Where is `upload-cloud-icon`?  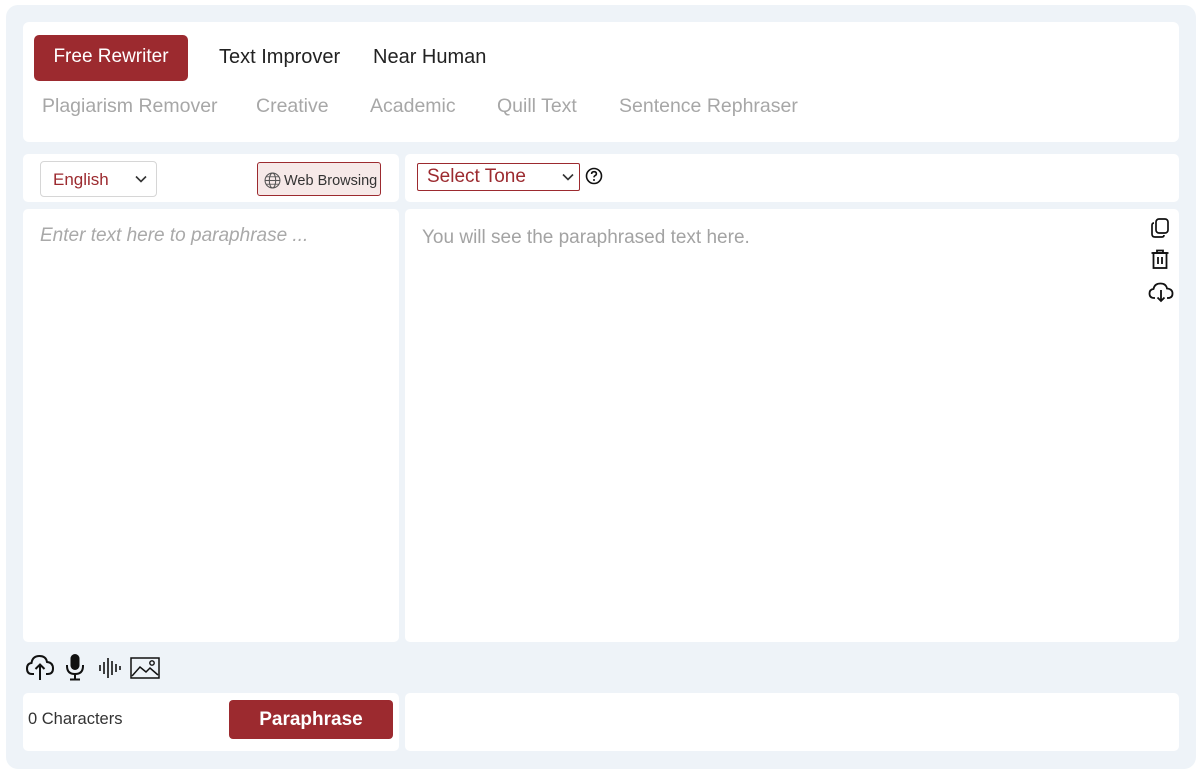 upload-cloud-icon is located at coordinates (40, 667).